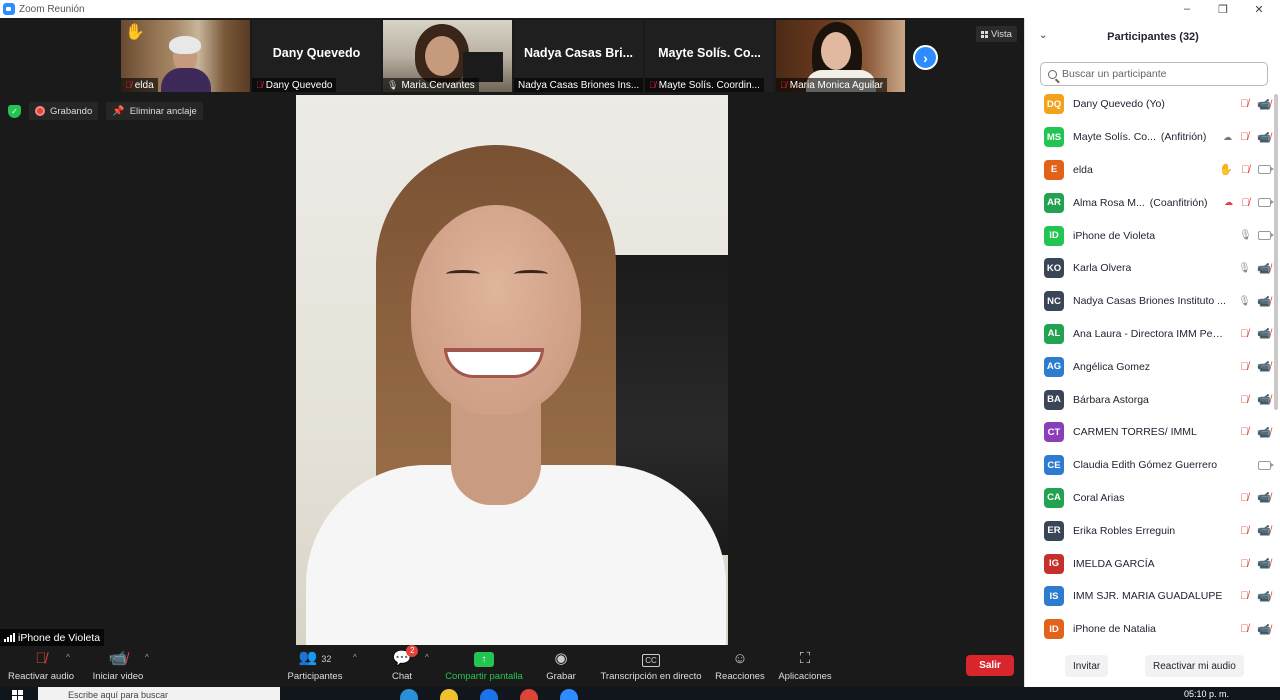  Describe the element at coordinates (925, 57) in the screenshot. I see `next-page-button: ›` at that location.